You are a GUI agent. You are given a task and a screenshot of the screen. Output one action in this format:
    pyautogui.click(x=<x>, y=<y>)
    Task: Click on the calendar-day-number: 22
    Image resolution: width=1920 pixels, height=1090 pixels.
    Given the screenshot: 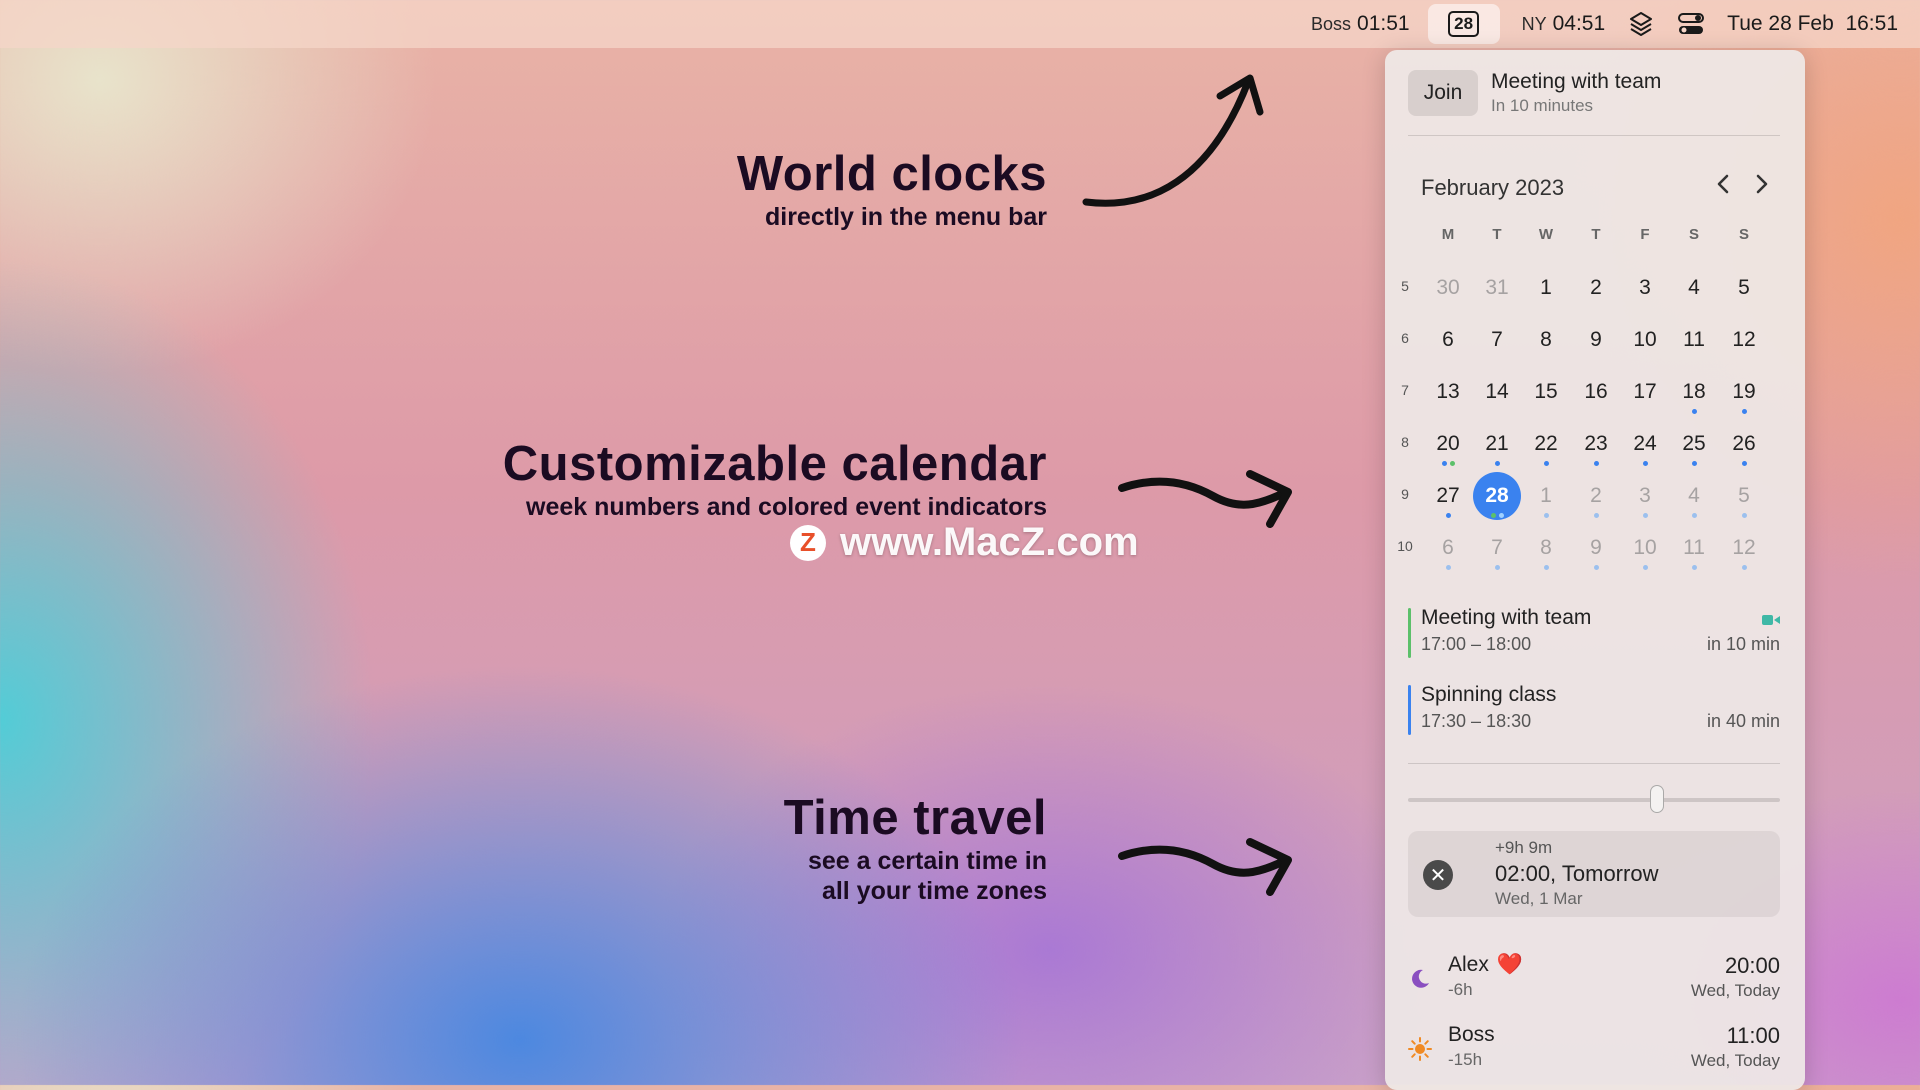 What is the action you would take?
    pyautogui.click(x=1546, y=443)
    